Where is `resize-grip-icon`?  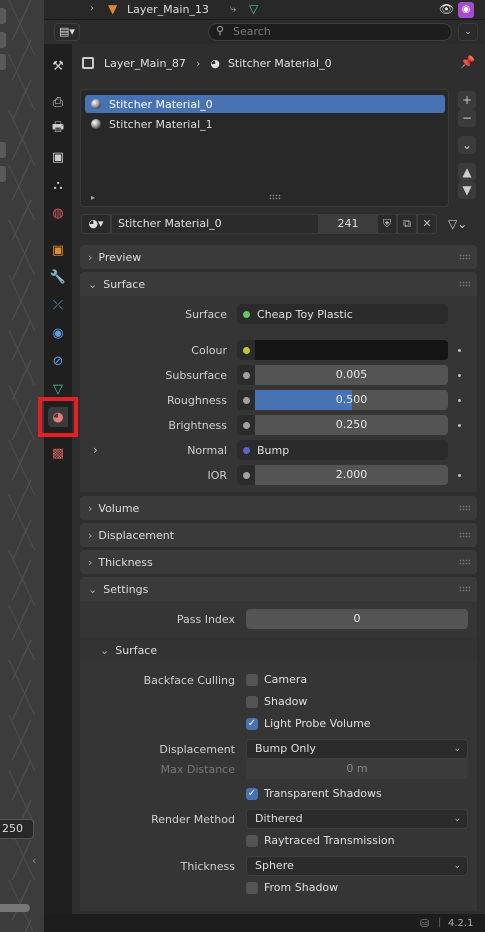
resize-grip-icon is located at coordinates (275, 197).